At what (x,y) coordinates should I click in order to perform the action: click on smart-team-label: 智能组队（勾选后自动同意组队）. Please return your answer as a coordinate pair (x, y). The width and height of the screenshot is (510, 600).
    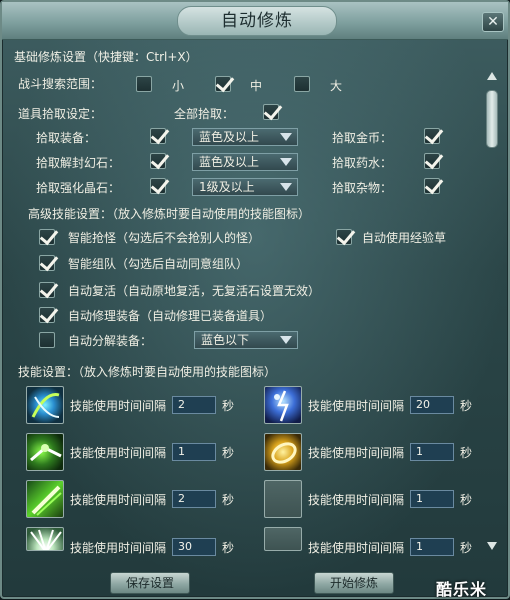
    Looking at the image, I should click on (158, 264).